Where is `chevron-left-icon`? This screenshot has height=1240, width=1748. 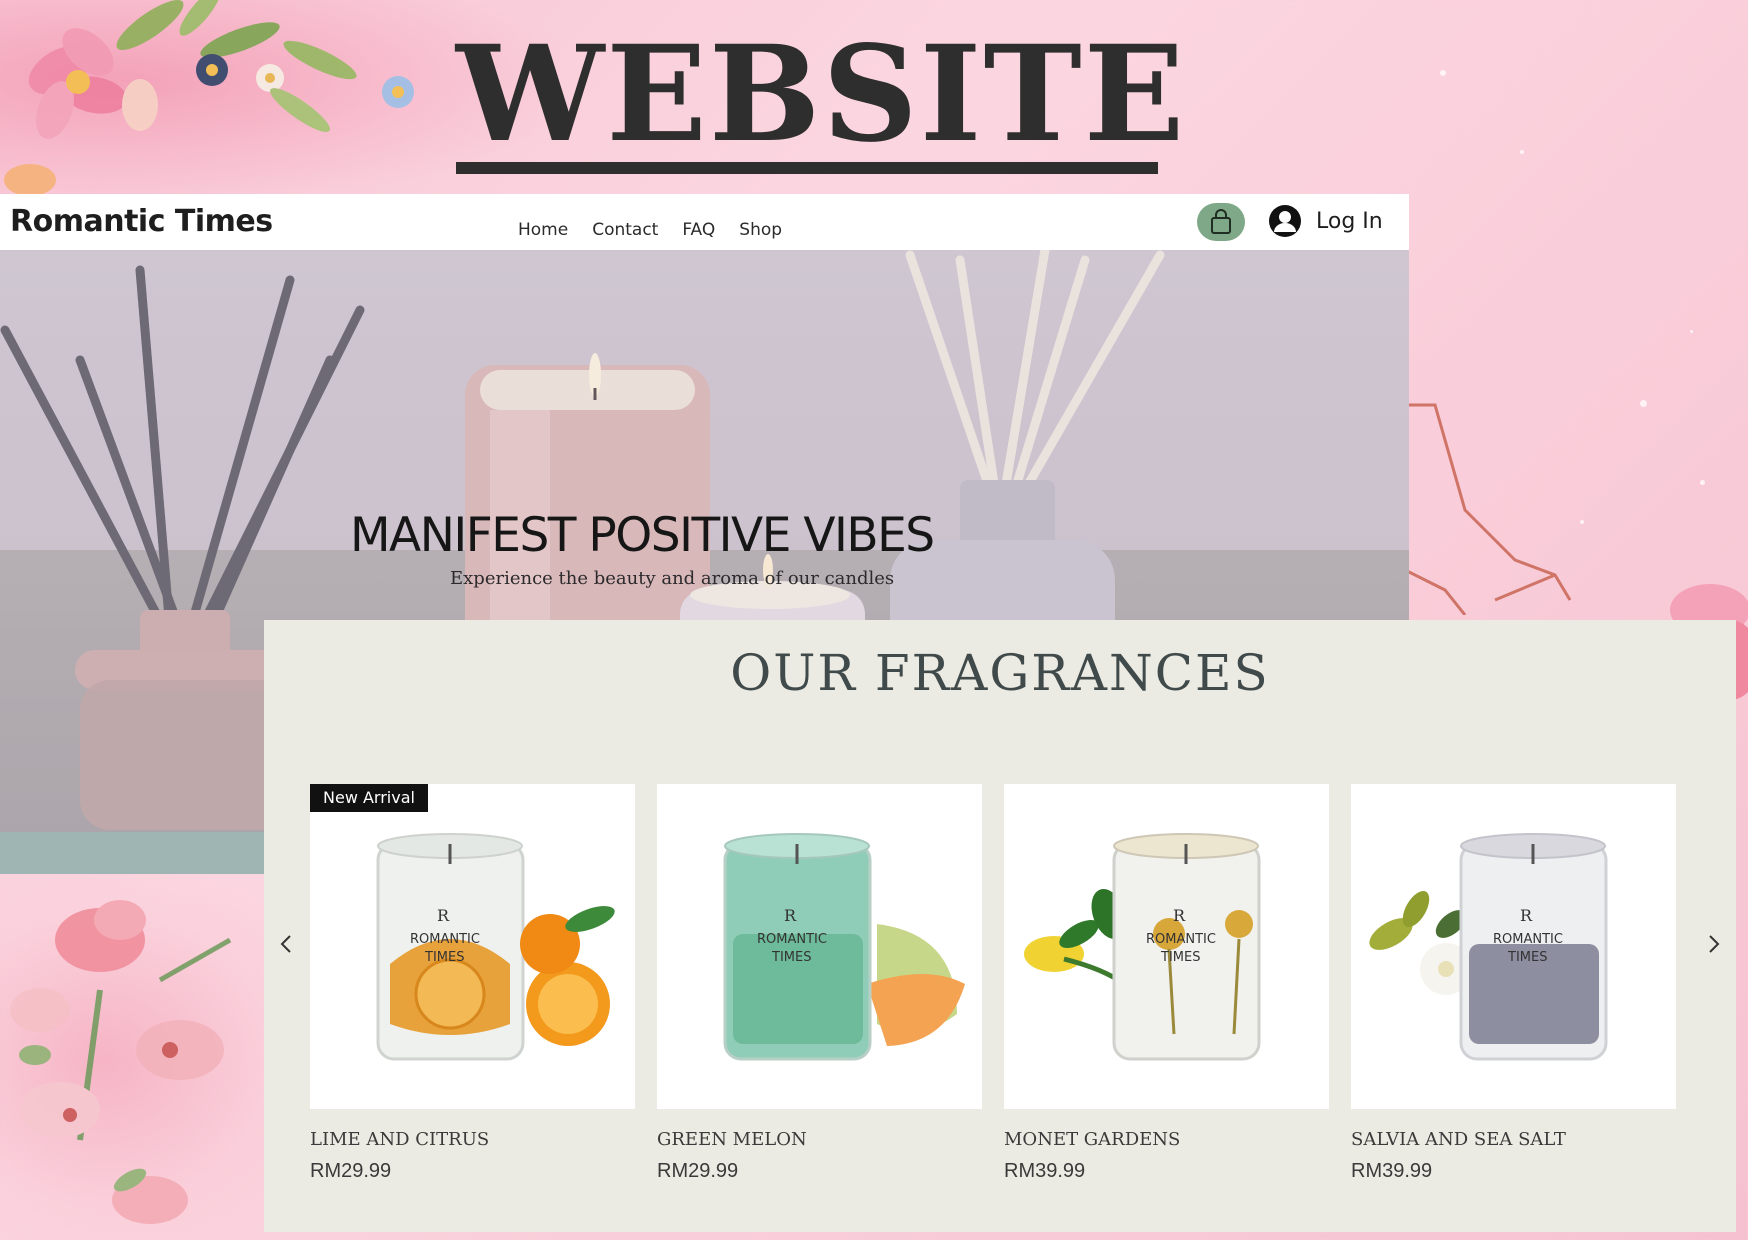
chevron-left-icon is located at coordinates (285, 944).